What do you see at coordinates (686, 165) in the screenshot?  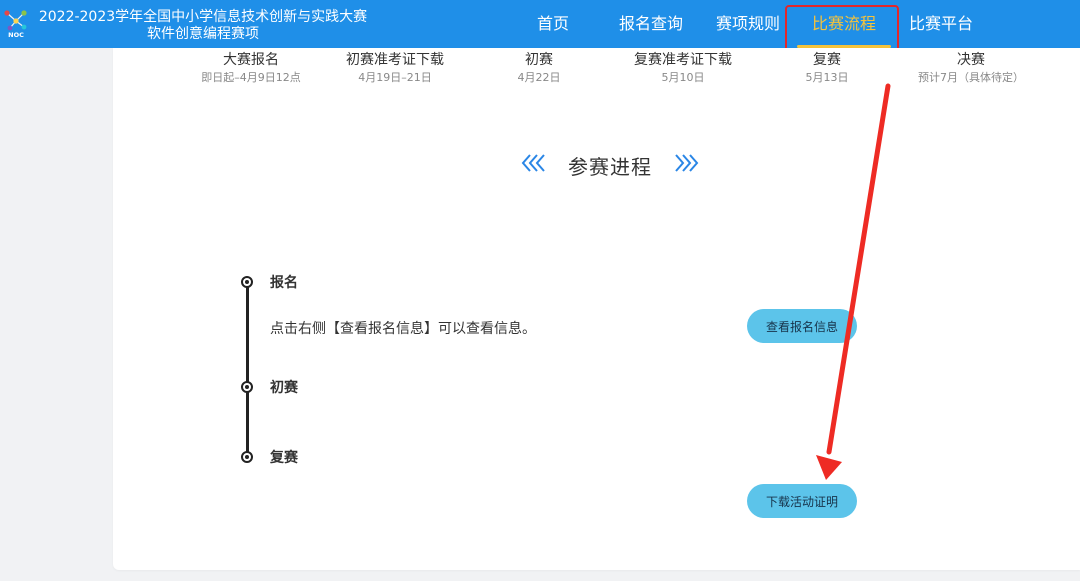 I see `double-chevron-right-icon` at bounding box center [686, 165].